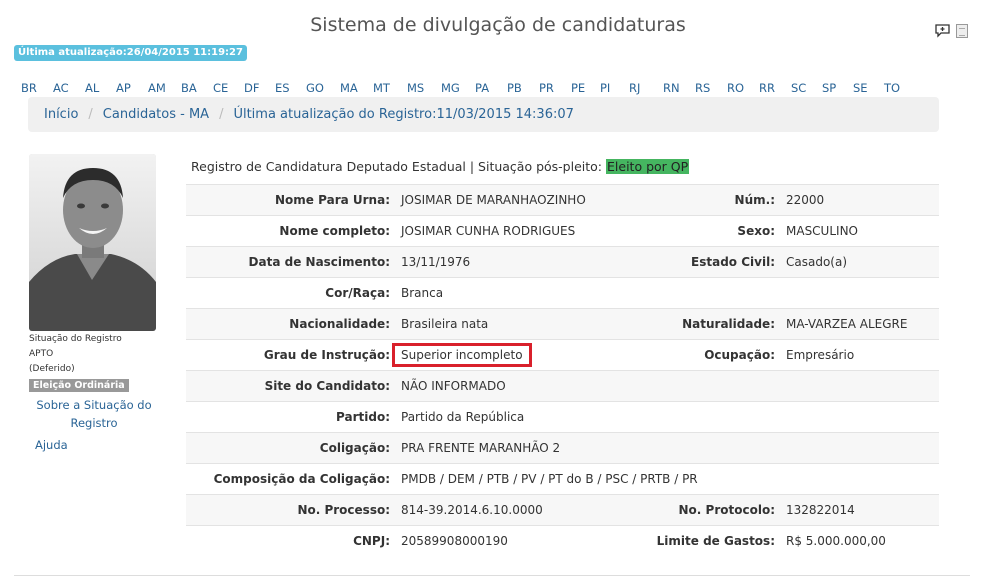  What do you see at coordinates (289, 355) in the screenshot?
I see `field-label: Grau de Instrução:` at bounding box center [289, 355].